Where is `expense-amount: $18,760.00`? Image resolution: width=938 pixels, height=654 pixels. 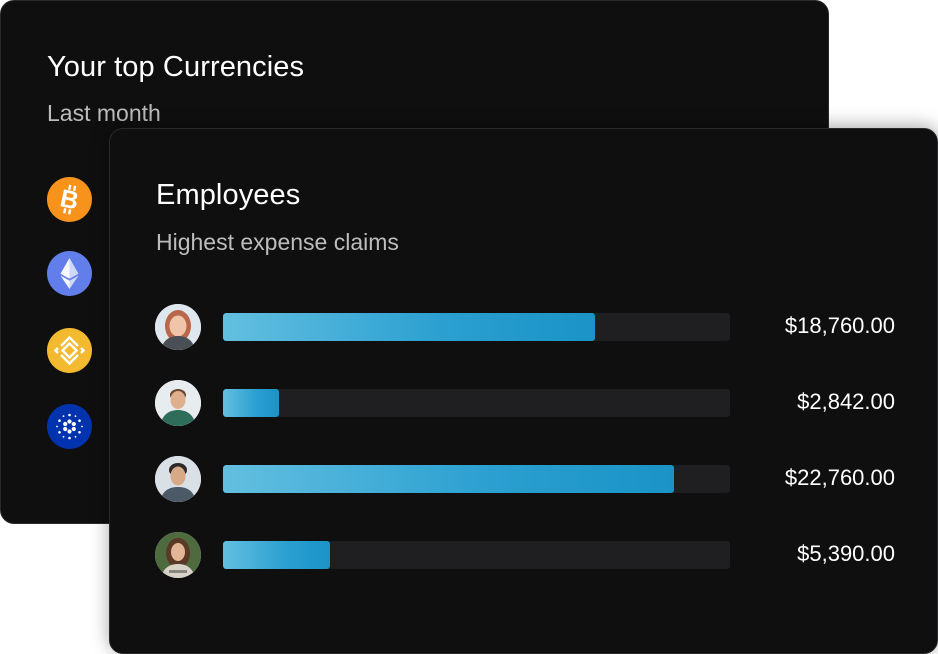
expense-amount: $18,760.00 is located at coordinates (839, 325).